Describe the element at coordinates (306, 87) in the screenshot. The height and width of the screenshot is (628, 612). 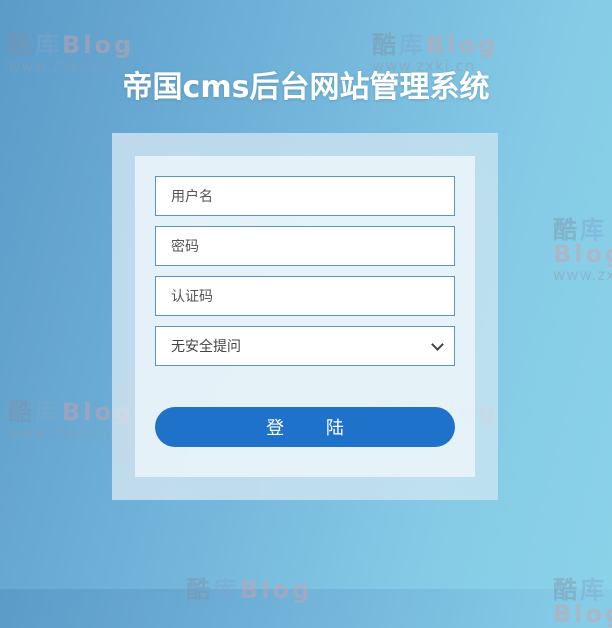
I see `page-title: 帝国cms后台网站管理系统` at that location.